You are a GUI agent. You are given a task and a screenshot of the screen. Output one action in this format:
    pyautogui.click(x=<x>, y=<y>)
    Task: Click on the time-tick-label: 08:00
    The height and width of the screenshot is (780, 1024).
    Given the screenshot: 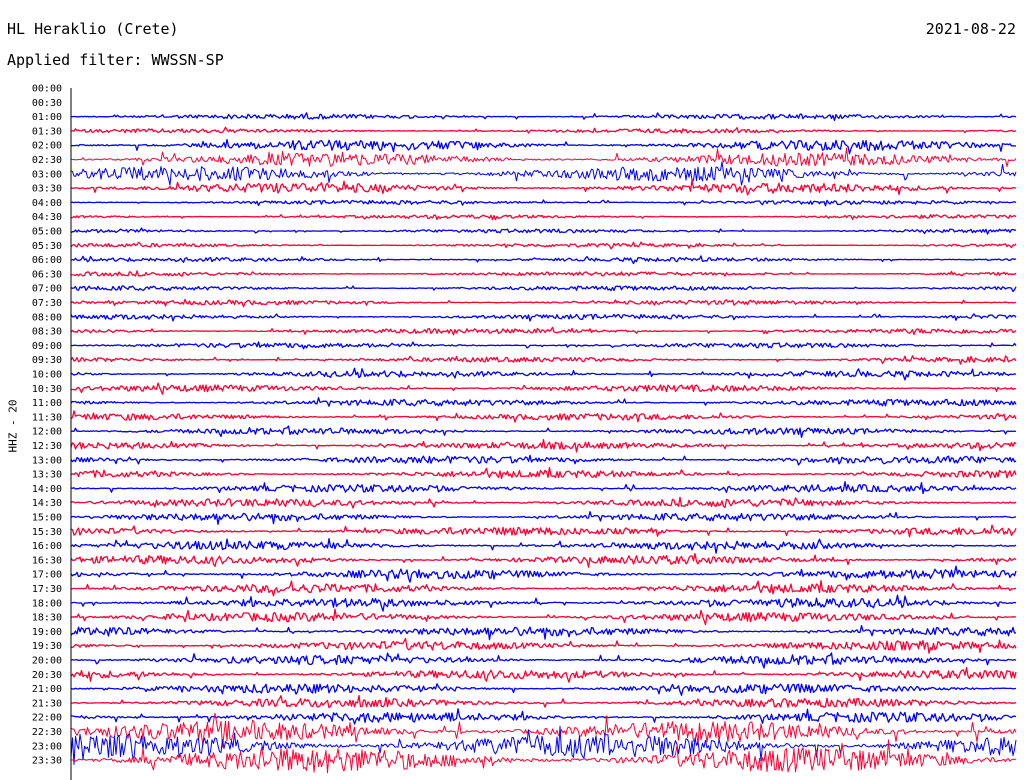 What is the action you would take?
    pyautogui.click(x=47, y=317)
    